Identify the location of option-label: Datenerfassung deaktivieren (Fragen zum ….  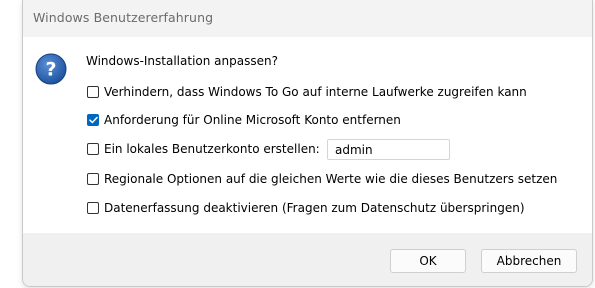
(314, 208).